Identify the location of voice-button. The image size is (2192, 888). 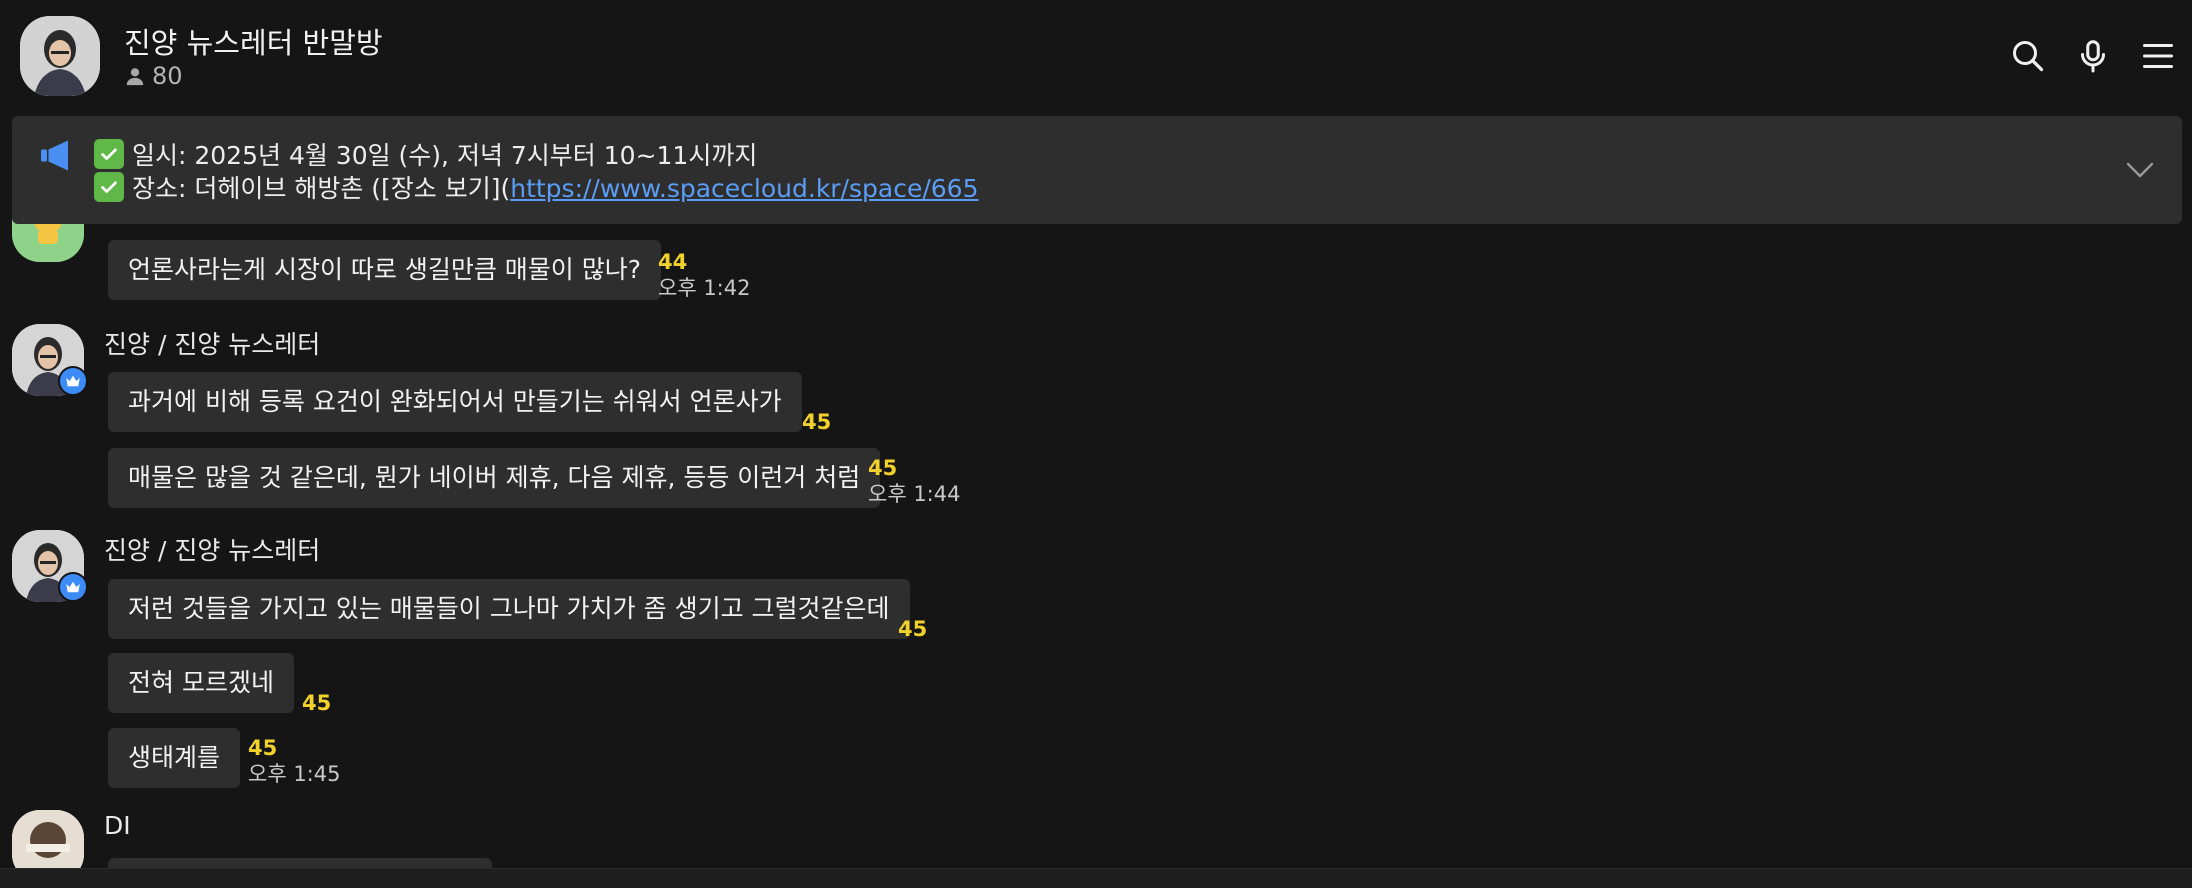
(2093, 56).